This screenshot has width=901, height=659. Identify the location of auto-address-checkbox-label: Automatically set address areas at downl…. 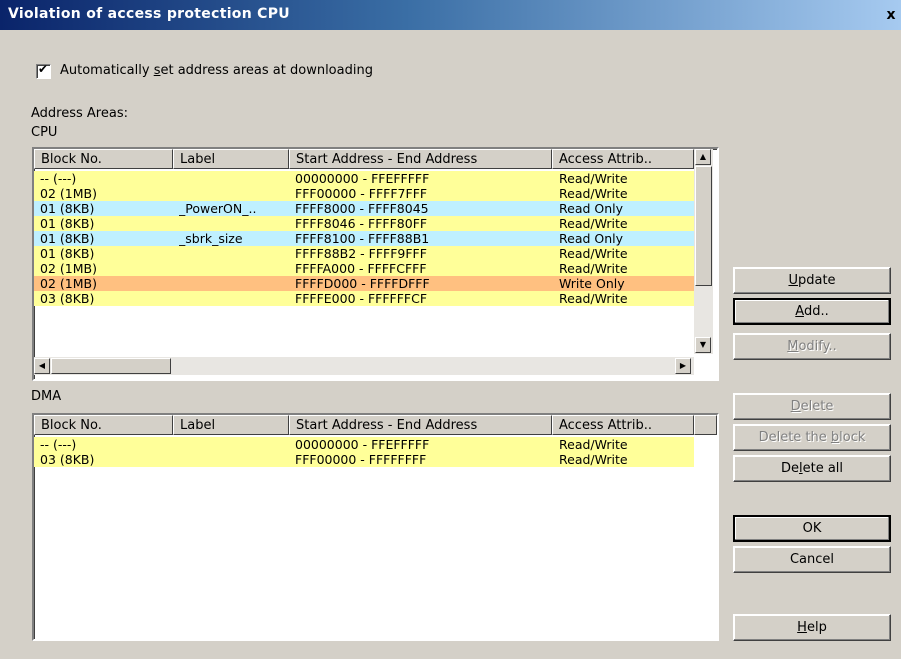
(216, 70).